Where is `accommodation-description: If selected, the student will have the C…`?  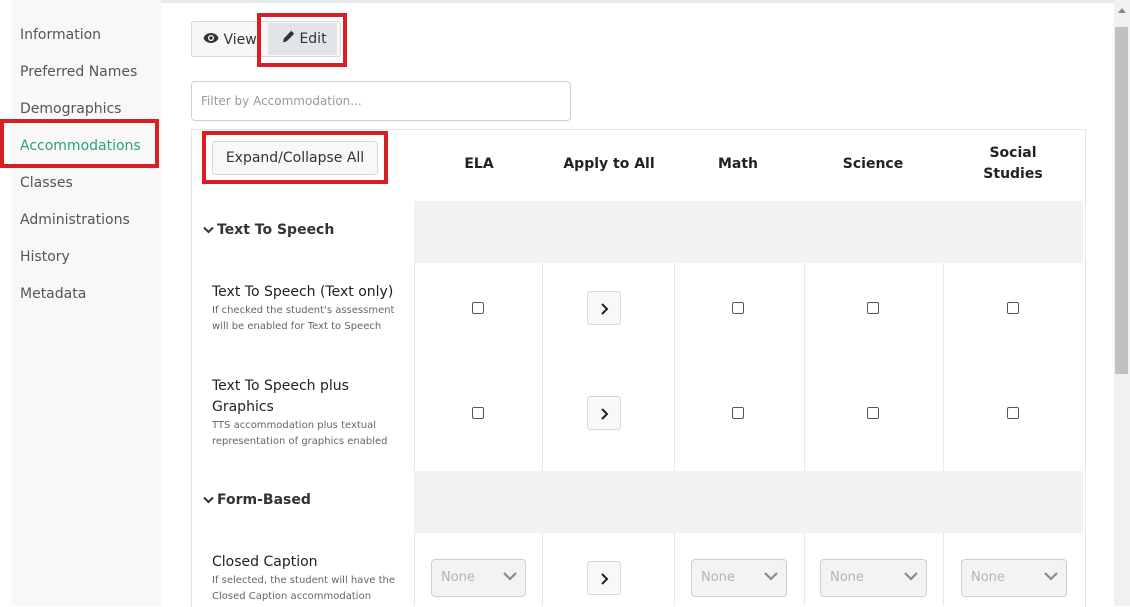
accommodation-description: If selected, the student will have the C… is located at coordinates (304, 588).